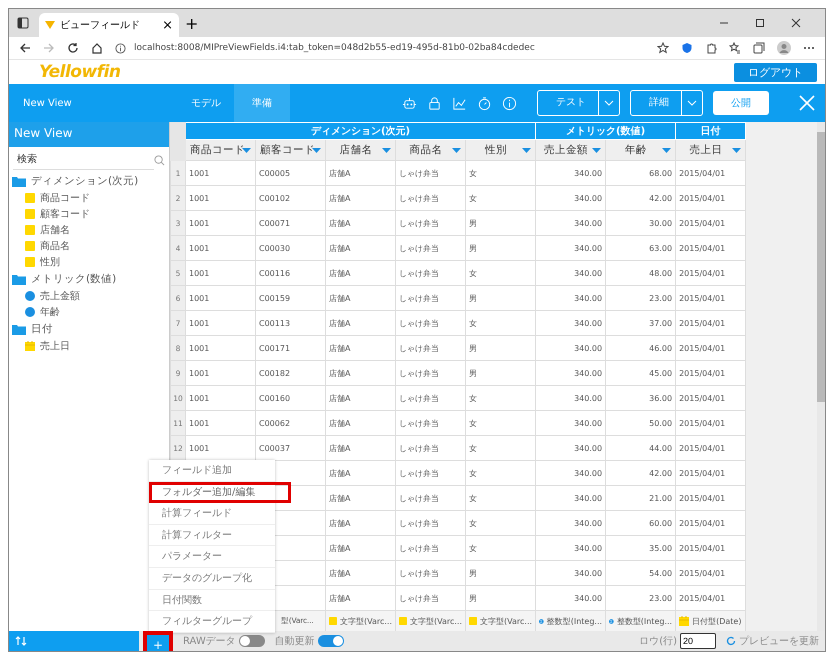 The height and width of the screenshot is (664, 832). What do you see at coordinates (434, 103) in the screenshot?
I see `lock-icon` at bounding box center [434, 103].